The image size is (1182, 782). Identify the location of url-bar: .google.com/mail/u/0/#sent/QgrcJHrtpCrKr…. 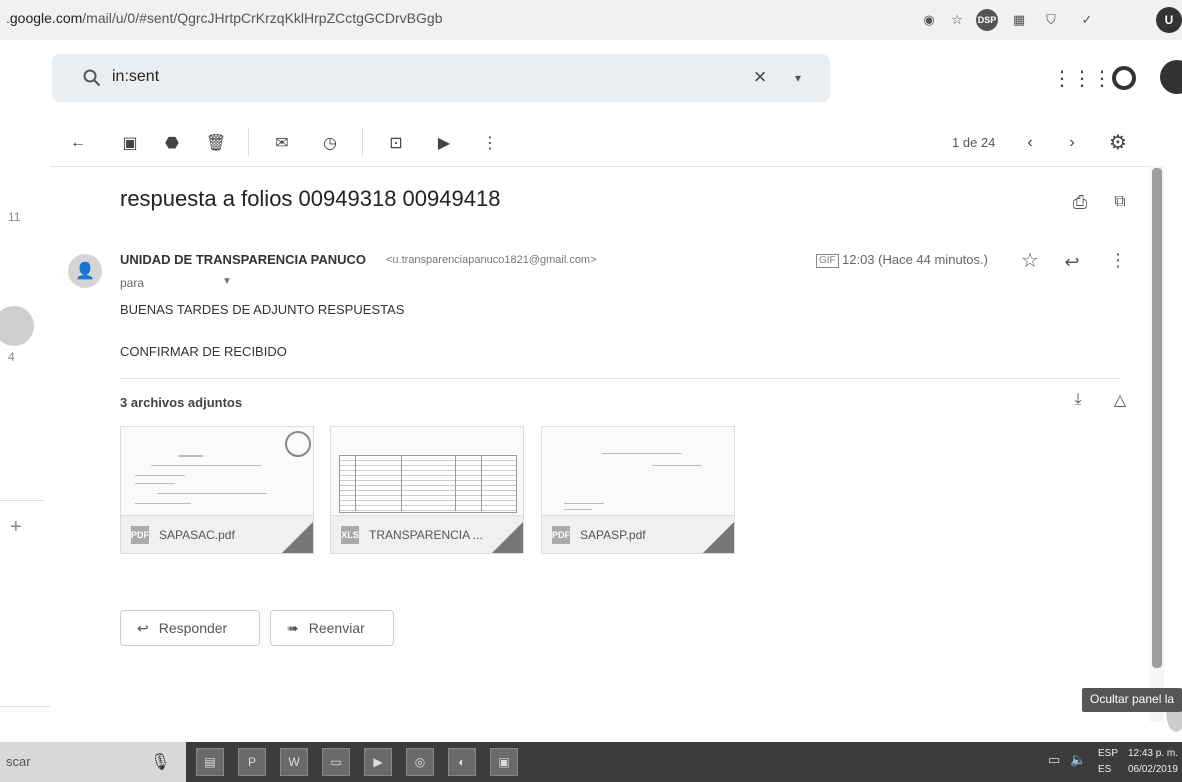
(224, 18).